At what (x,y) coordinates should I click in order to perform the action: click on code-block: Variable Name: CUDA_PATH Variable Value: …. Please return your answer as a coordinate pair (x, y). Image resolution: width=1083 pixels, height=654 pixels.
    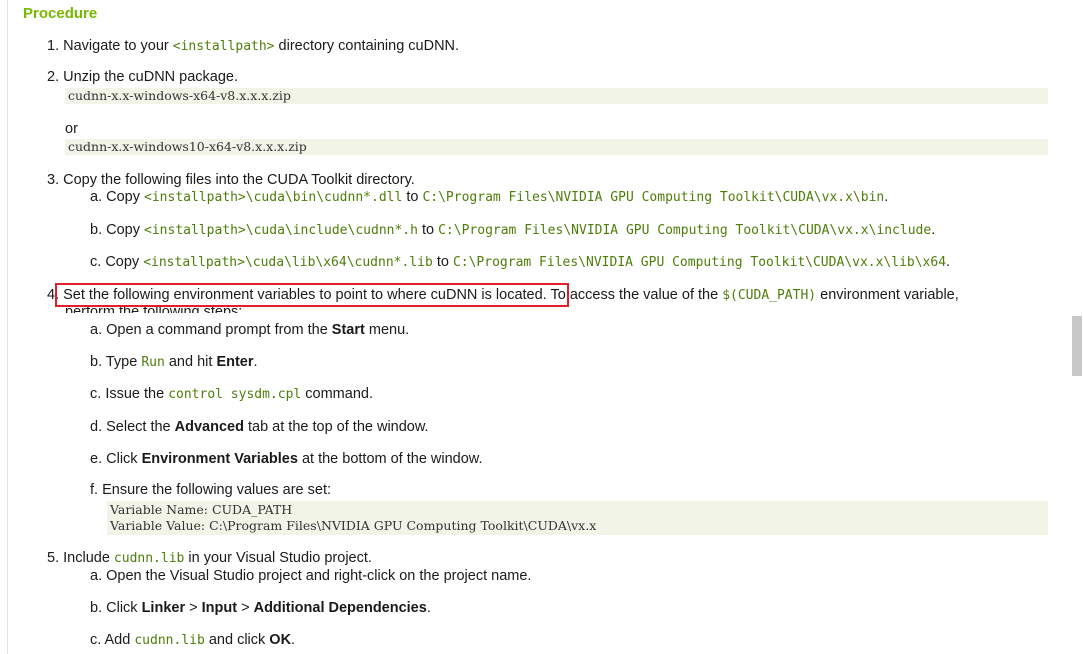
    Looking at the image, I should click on (577, 518).